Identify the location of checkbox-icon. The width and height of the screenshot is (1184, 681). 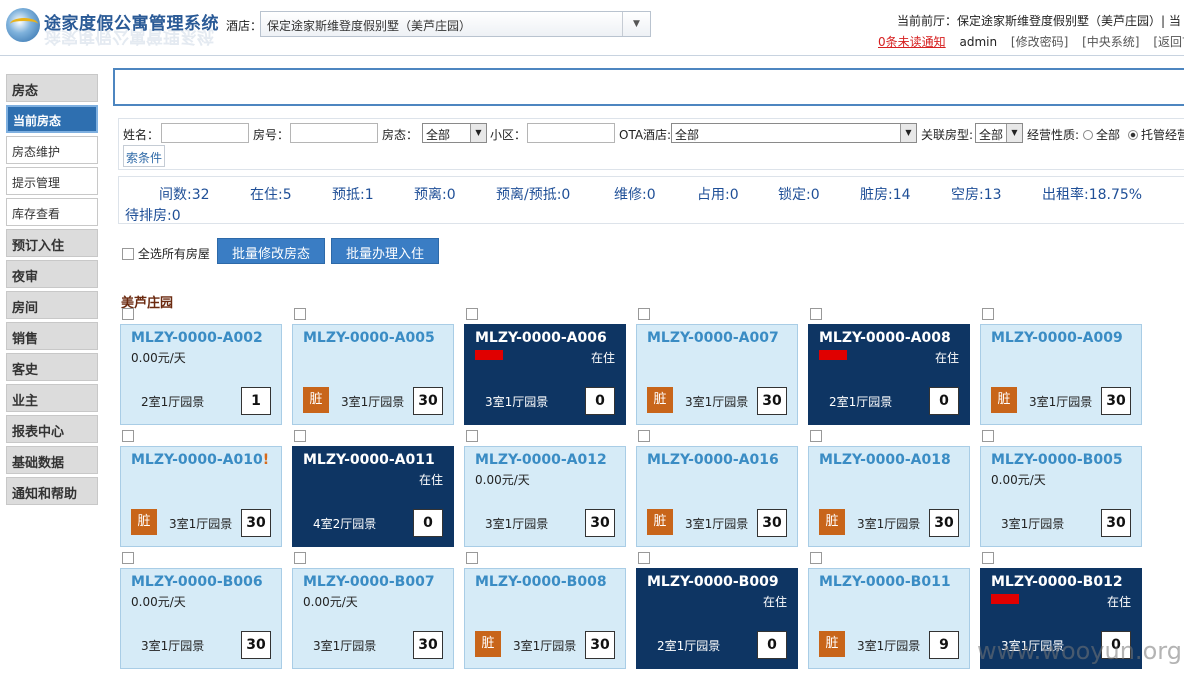
(128, 254).